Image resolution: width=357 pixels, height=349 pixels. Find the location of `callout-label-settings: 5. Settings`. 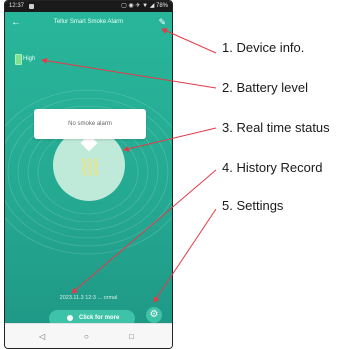

callout-label-settings: 5. Settings is located at coordinates (253, 205).